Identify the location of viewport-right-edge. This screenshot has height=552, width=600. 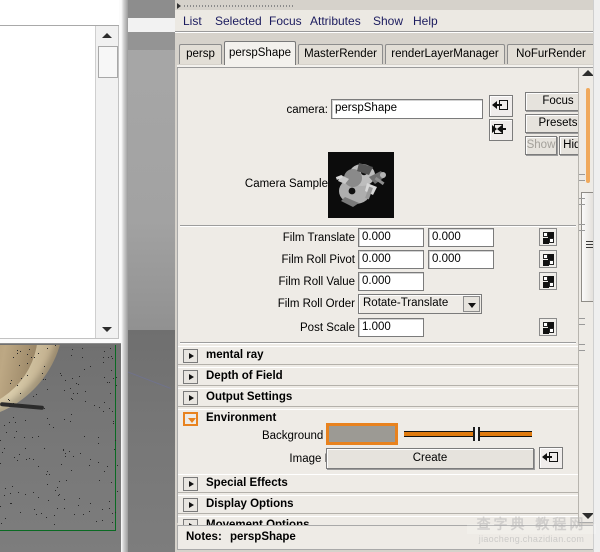
(124, 276).